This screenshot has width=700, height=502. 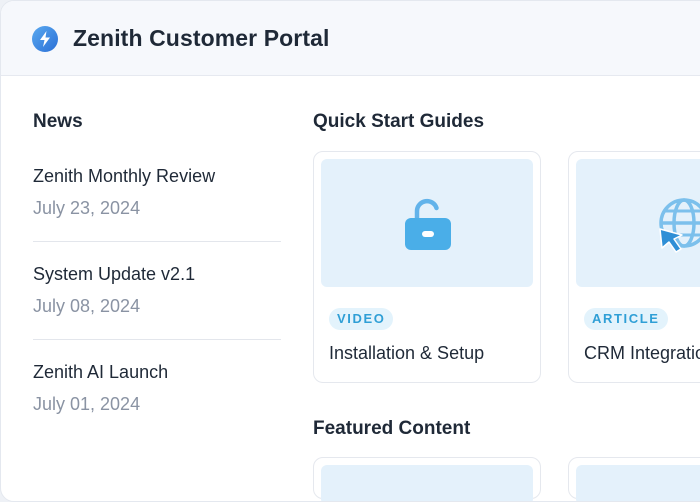 I want to click on news-item-date: July 01, 2024, so click(x=87, y=404).